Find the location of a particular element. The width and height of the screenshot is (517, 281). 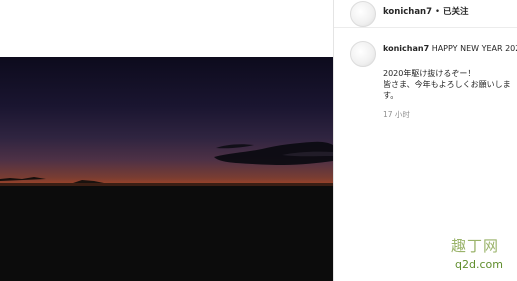

comment-line: す。 is located at coordinates (391, 95).